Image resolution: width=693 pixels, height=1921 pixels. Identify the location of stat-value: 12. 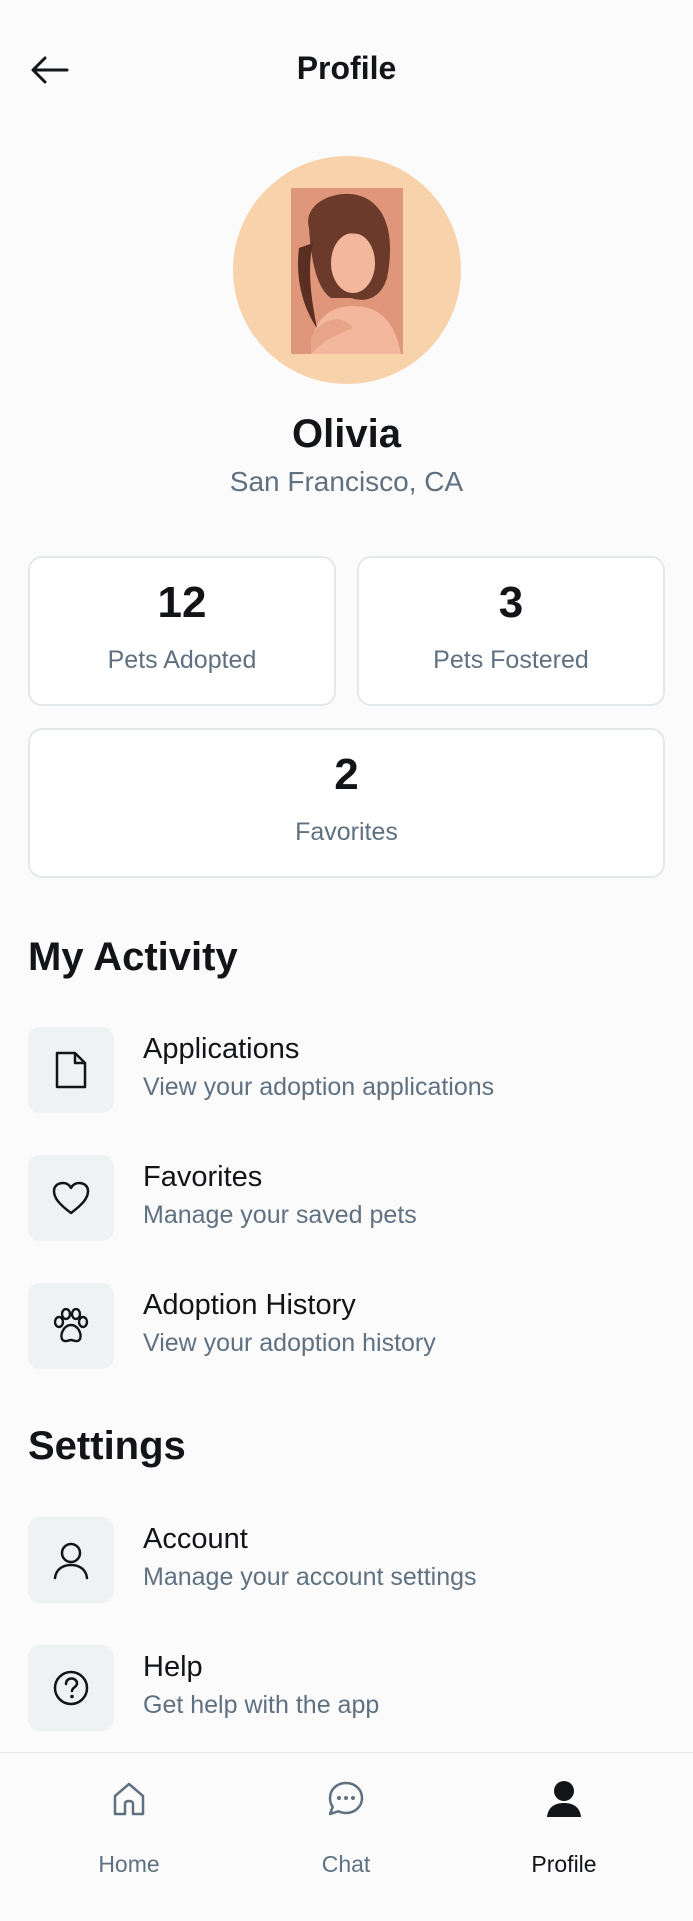
(182, 602).